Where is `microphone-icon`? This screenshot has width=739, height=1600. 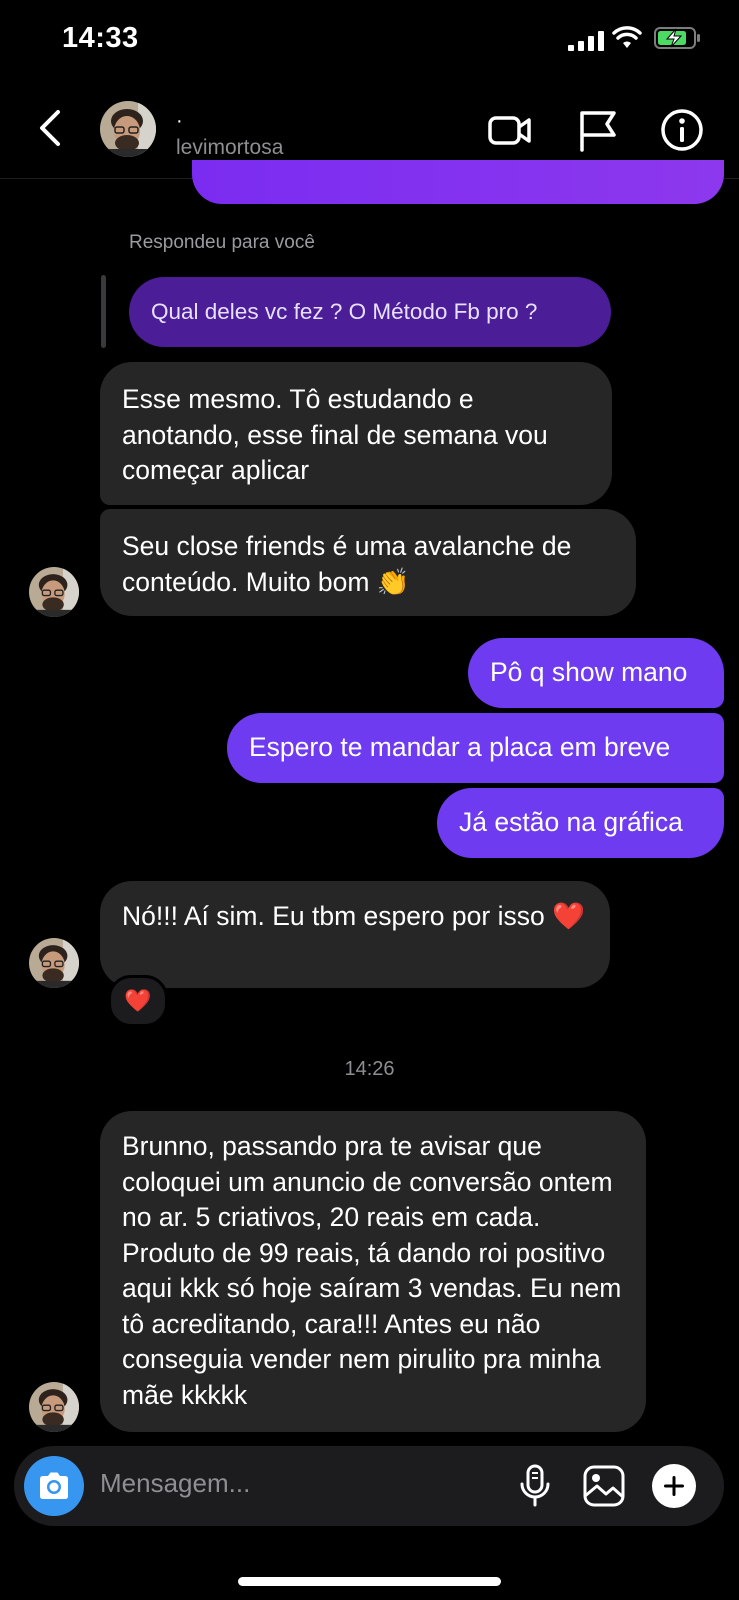 microphone-icon is located at coordinates (535, 1486).